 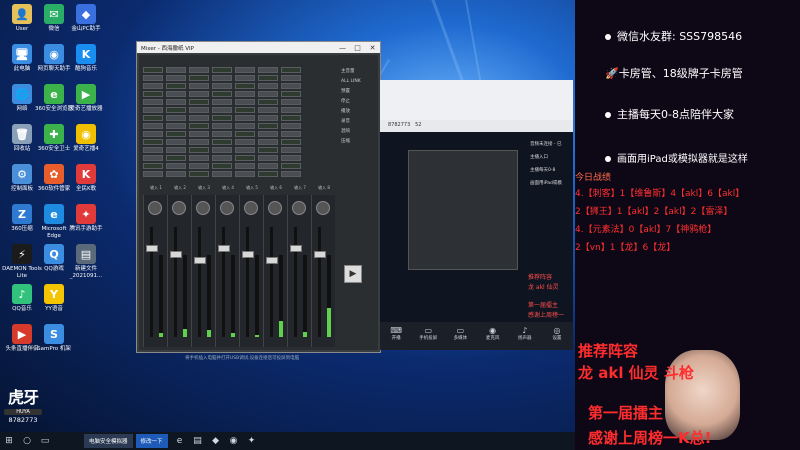 What do you see at coordinates (359, 72) in the screenshot?
I see `mixer-option-label: 主音量` at bounding box center [359, 72].